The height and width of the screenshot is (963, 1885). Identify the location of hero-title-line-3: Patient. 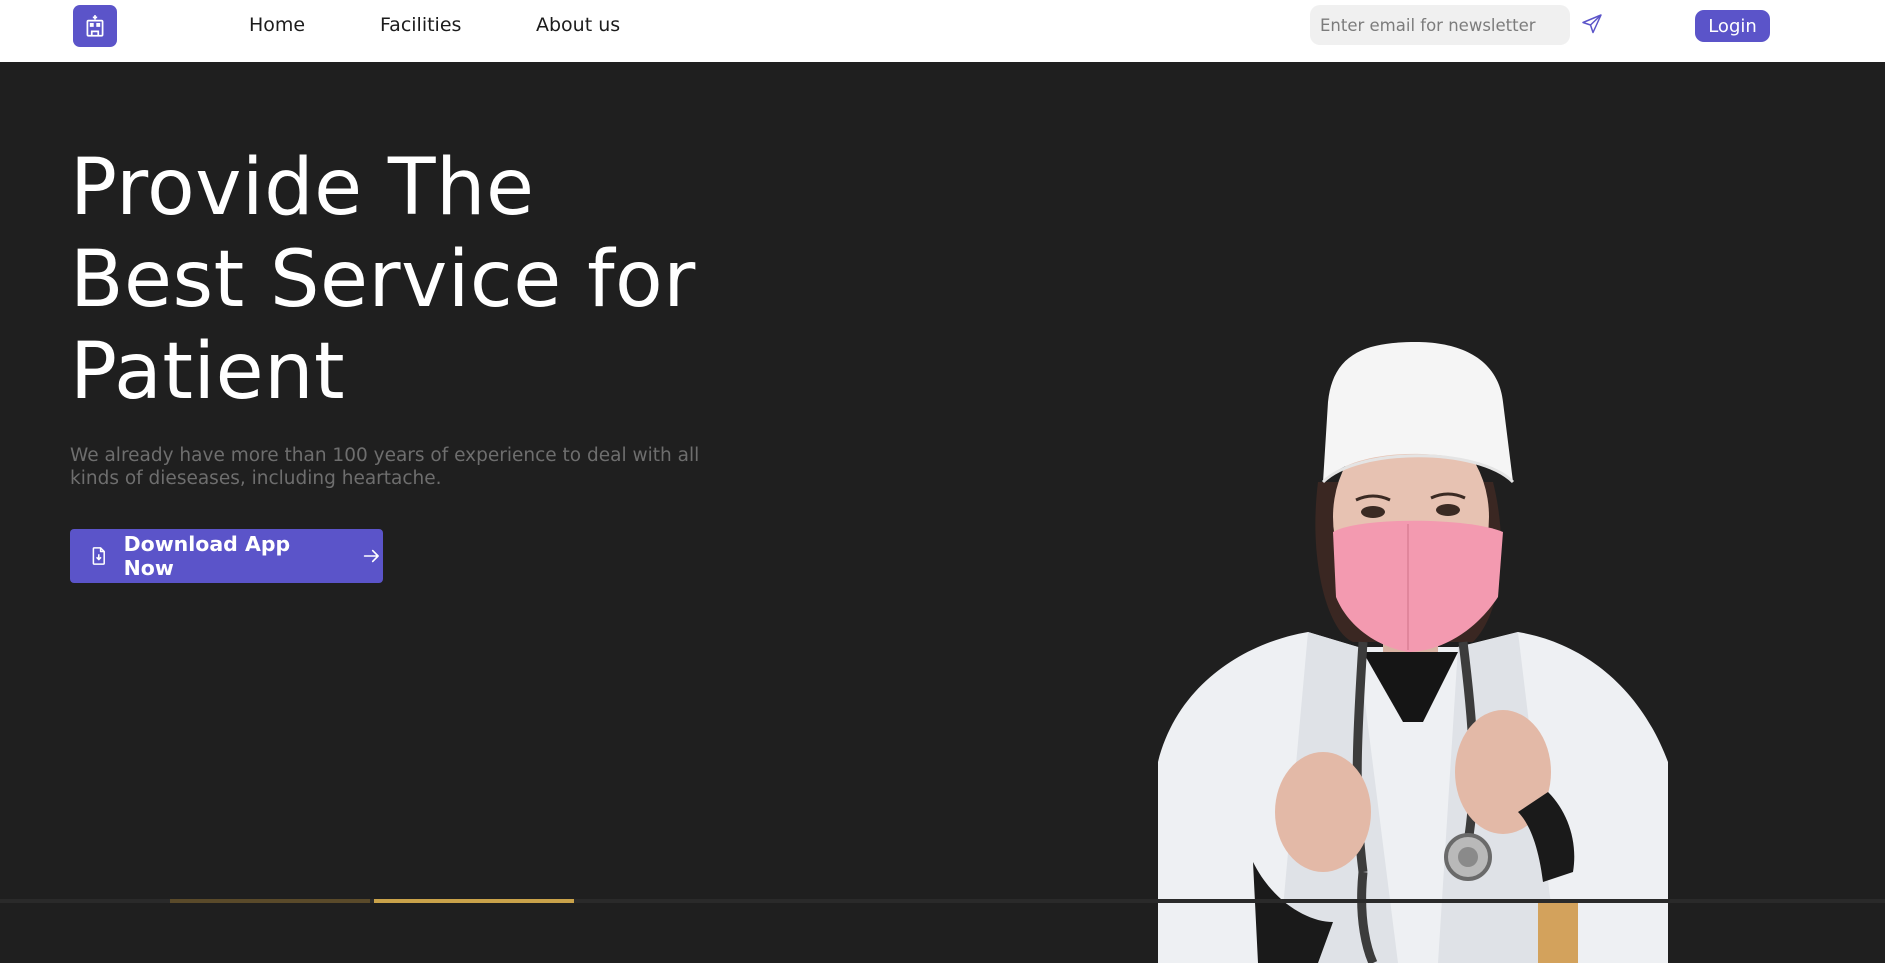
(208, 372).